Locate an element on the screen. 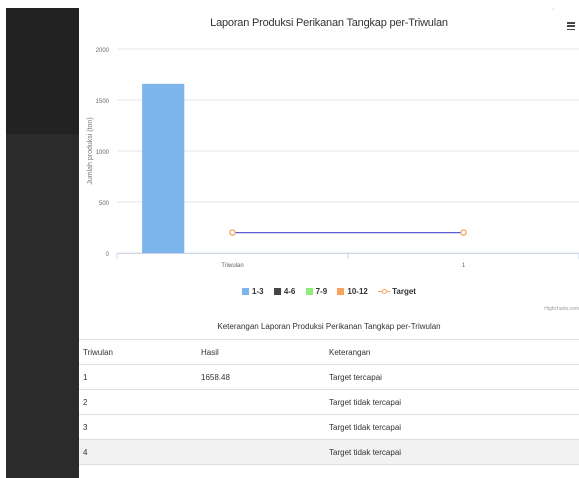 This screenshot has width=579, height=478. x-tick-label: Triwulan is located at coordinates (232, 266).